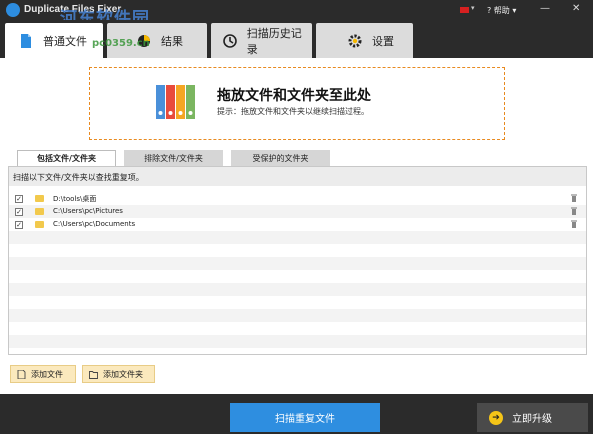 The width and height of the screenshot is (593, 434). Describe the element at coordinates (121, 43) in the screenshot. I see `watermark-url: pc0359.cn` at that location.